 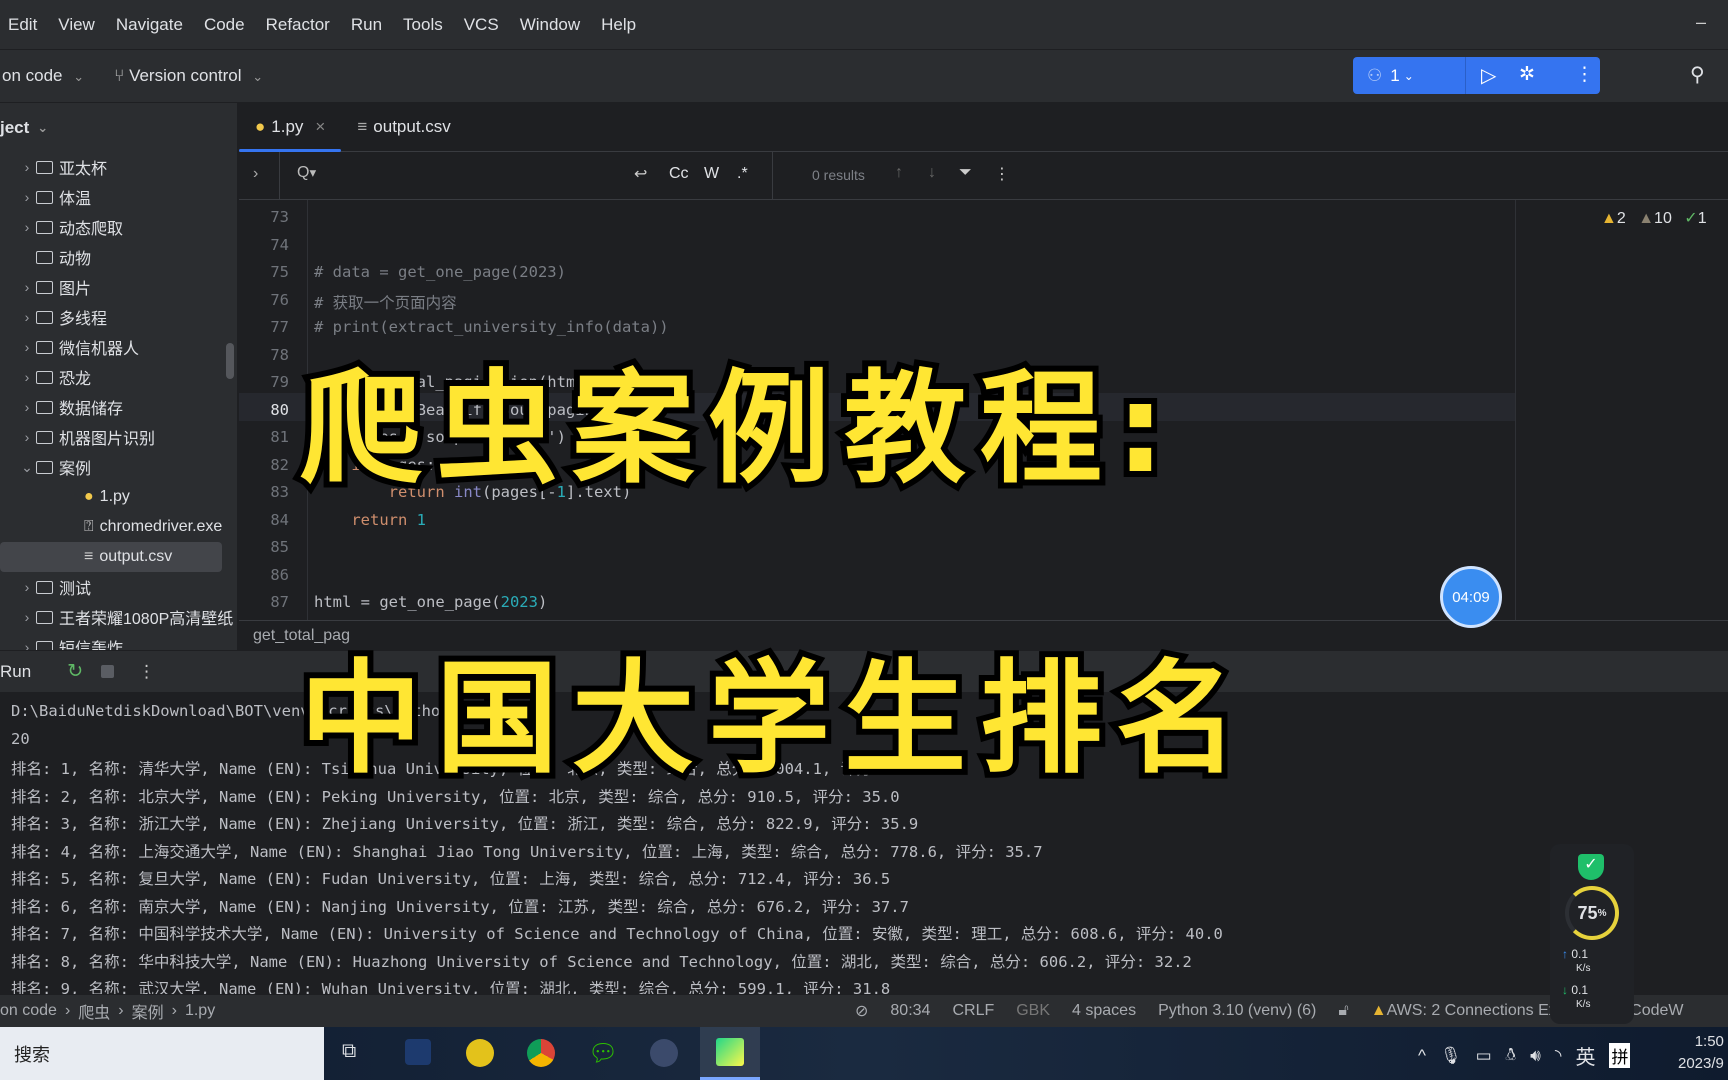 What do you see at coordinates (75, 671) in the screenshot?
I see `rerun-icon: ↻` at bounding box center [75, 671].